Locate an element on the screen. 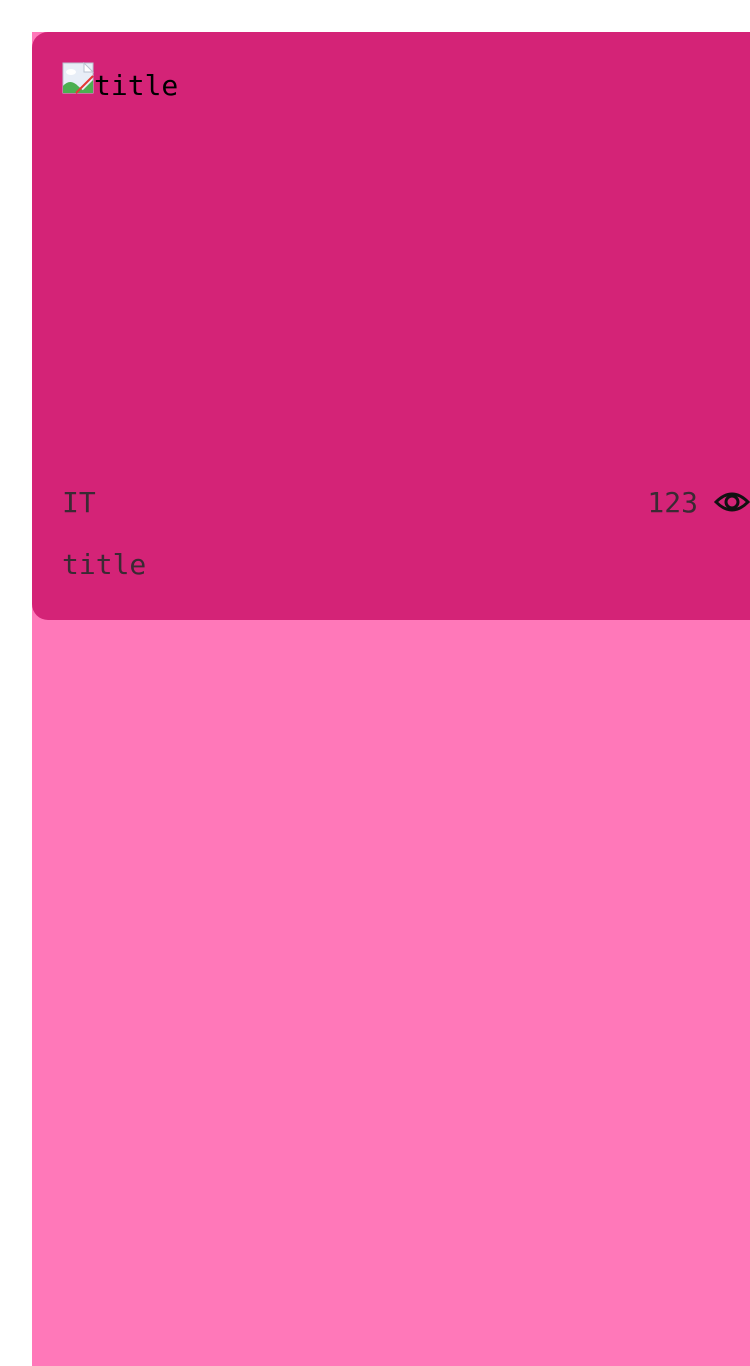 The image size is (750, 1366). card-image: title is located at coordinates (120, 81).